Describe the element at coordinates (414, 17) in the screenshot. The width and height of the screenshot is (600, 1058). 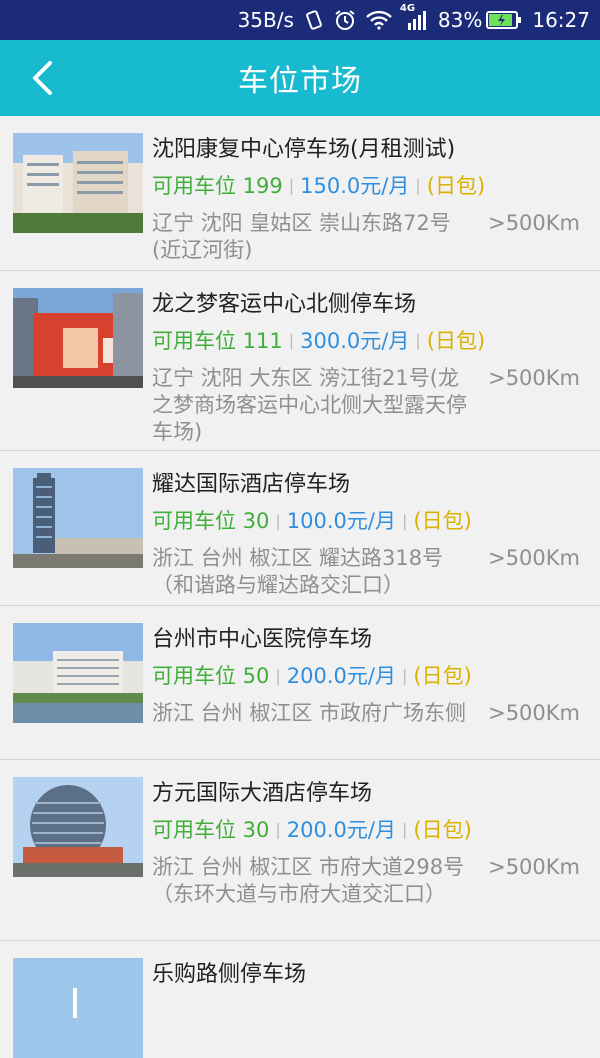
I see `cell-signal-icon: 4G` at that location.